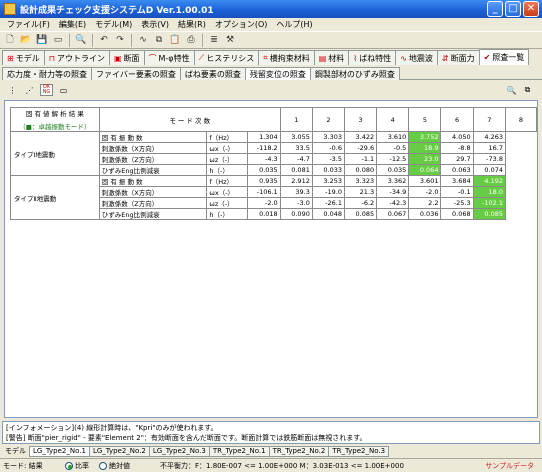  I want to click on maximize-button: □, so click(513, 9).